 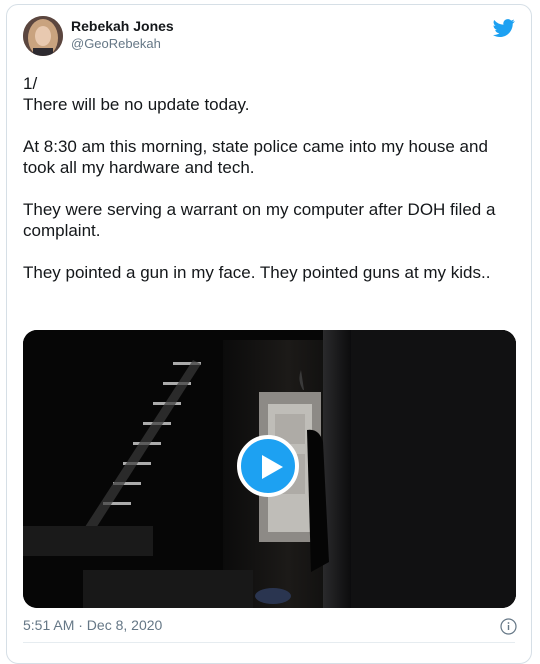 What do you see at coordinates (504, 28) in the screenshot?
I see `twitter-bird-icon` at bounding box center [504, 28].